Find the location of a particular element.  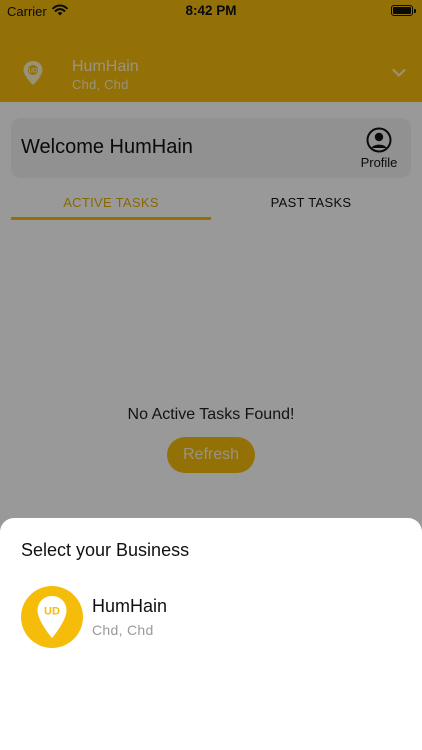

business-logo: UD is located at coordinates (52, 617).